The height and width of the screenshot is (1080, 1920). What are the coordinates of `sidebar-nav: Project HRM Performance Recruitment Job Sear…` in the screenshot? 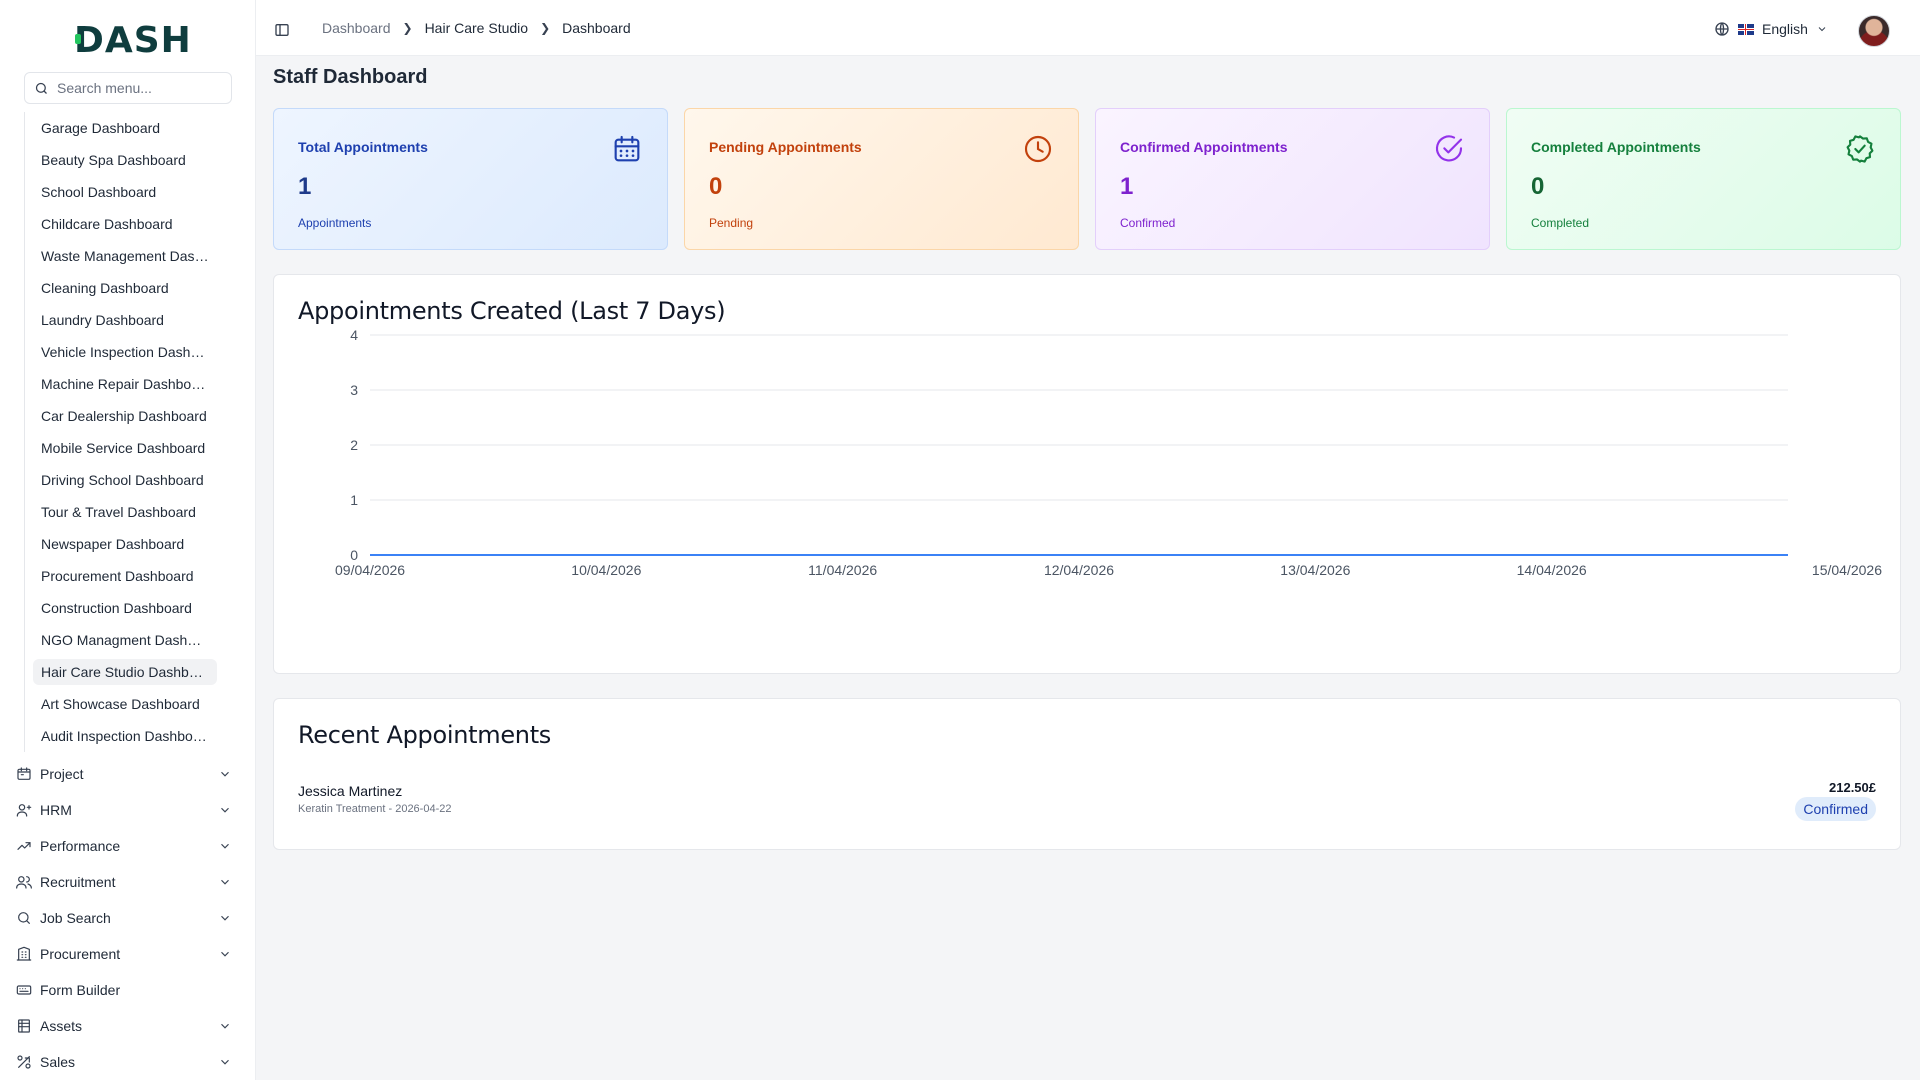 It's located at (128, 918).